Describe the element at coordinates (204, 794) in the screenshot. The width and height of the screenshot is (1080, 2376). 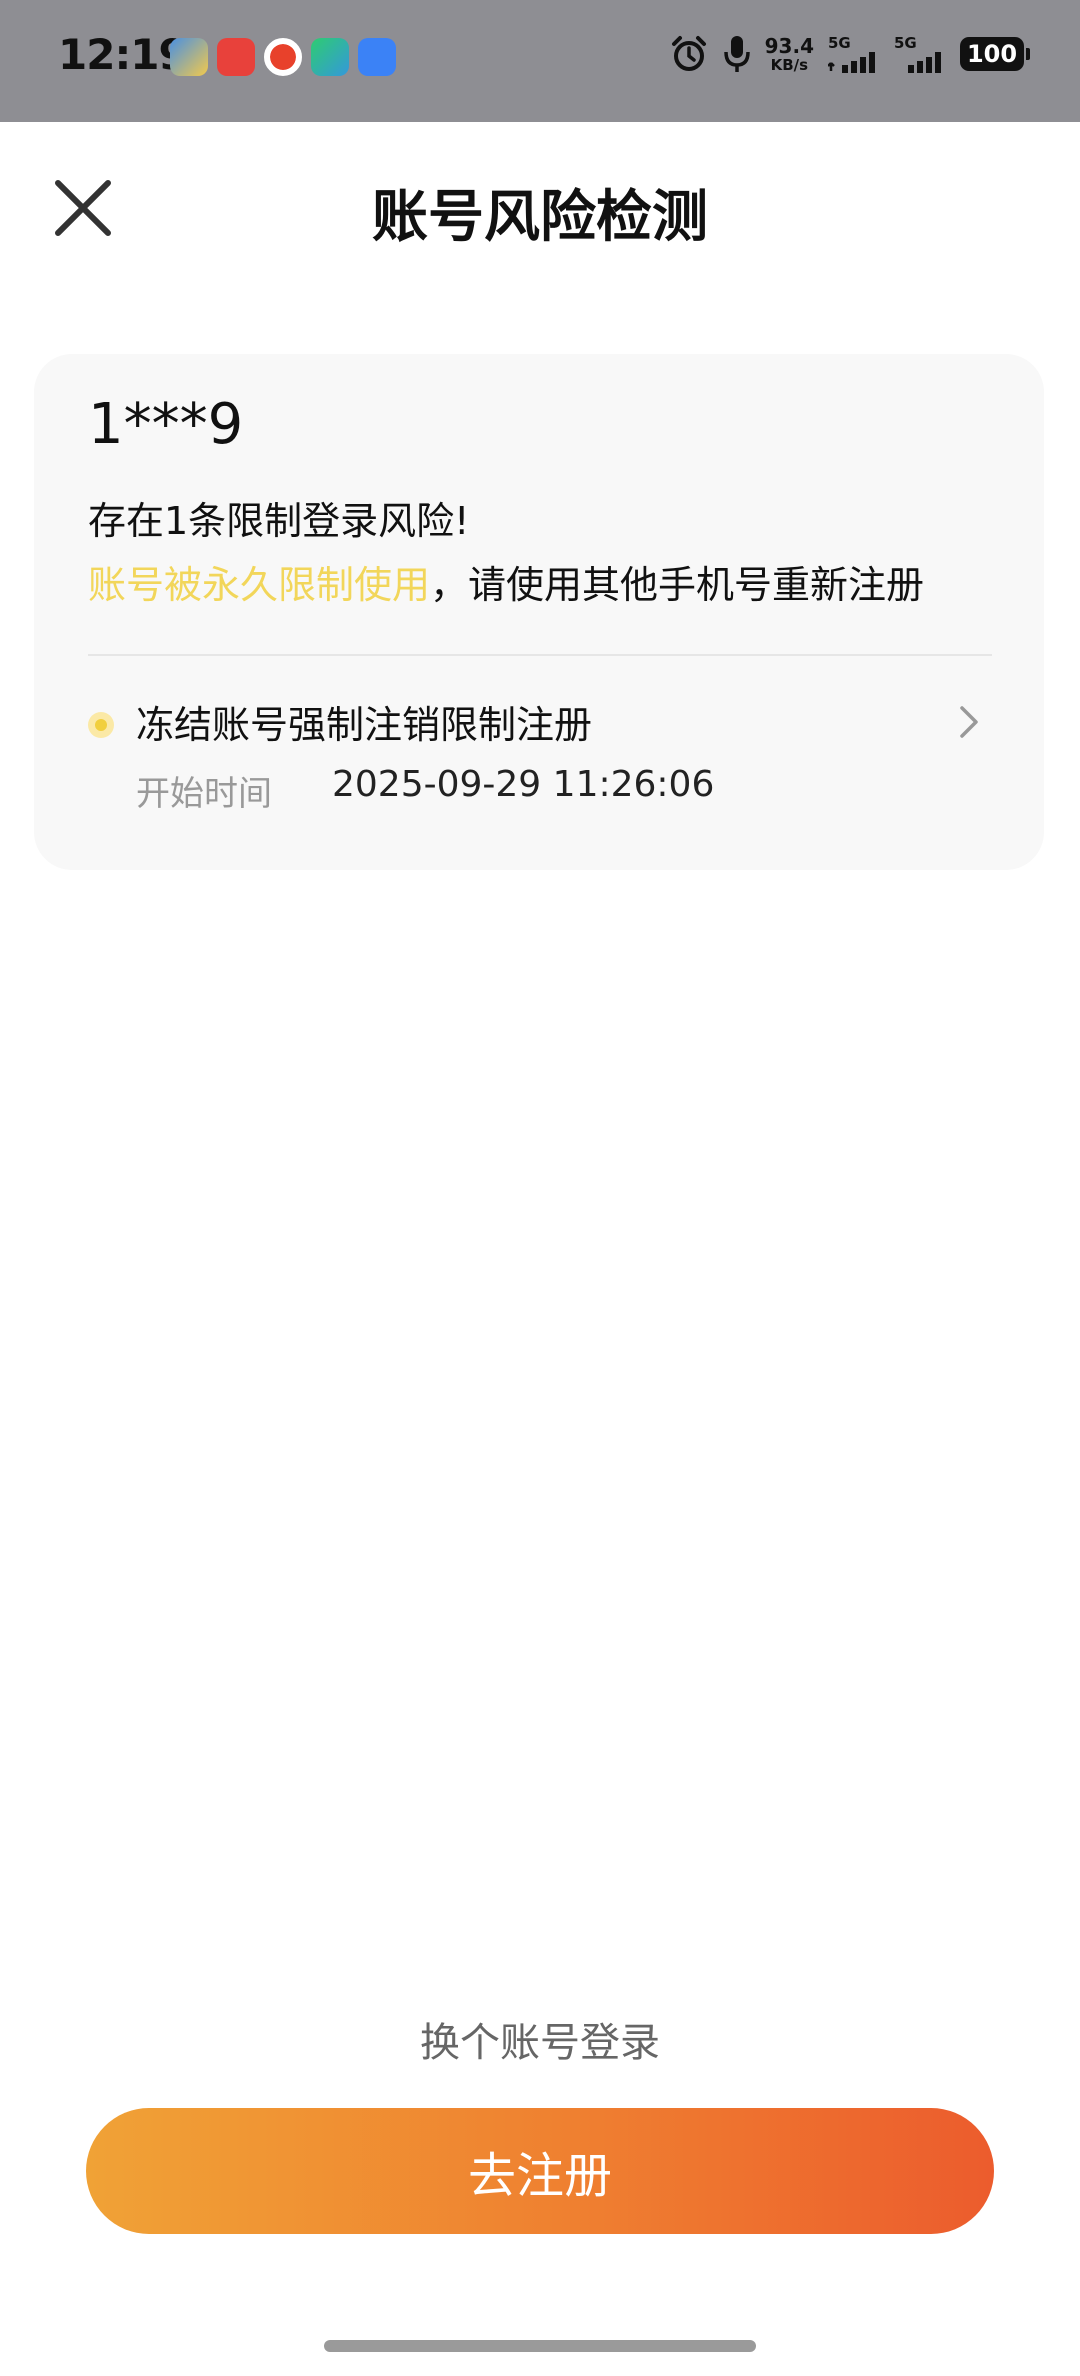
I see `start-time-label: 开始时间` at that location.